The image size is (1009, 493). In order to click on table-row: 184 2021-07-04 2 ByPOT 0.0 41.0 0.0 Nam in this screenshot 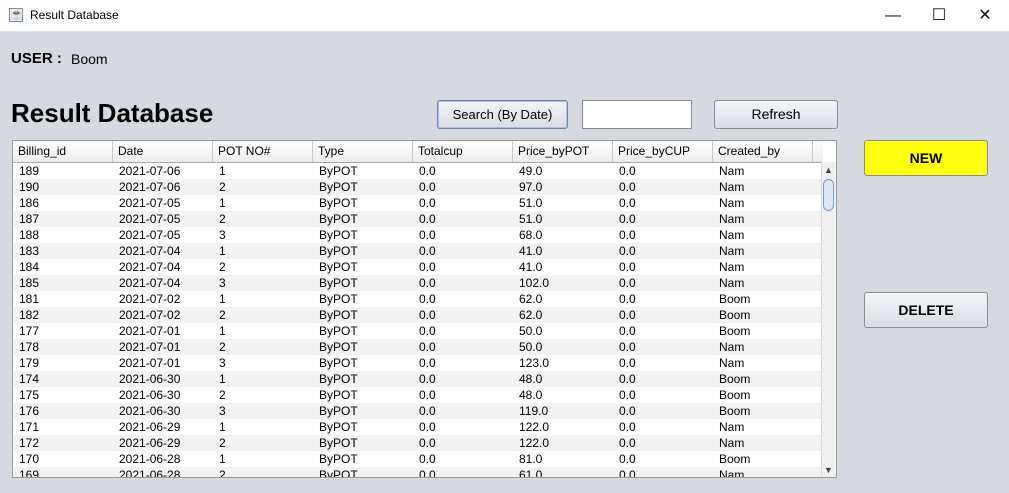, I will do `click(418, 267)`.